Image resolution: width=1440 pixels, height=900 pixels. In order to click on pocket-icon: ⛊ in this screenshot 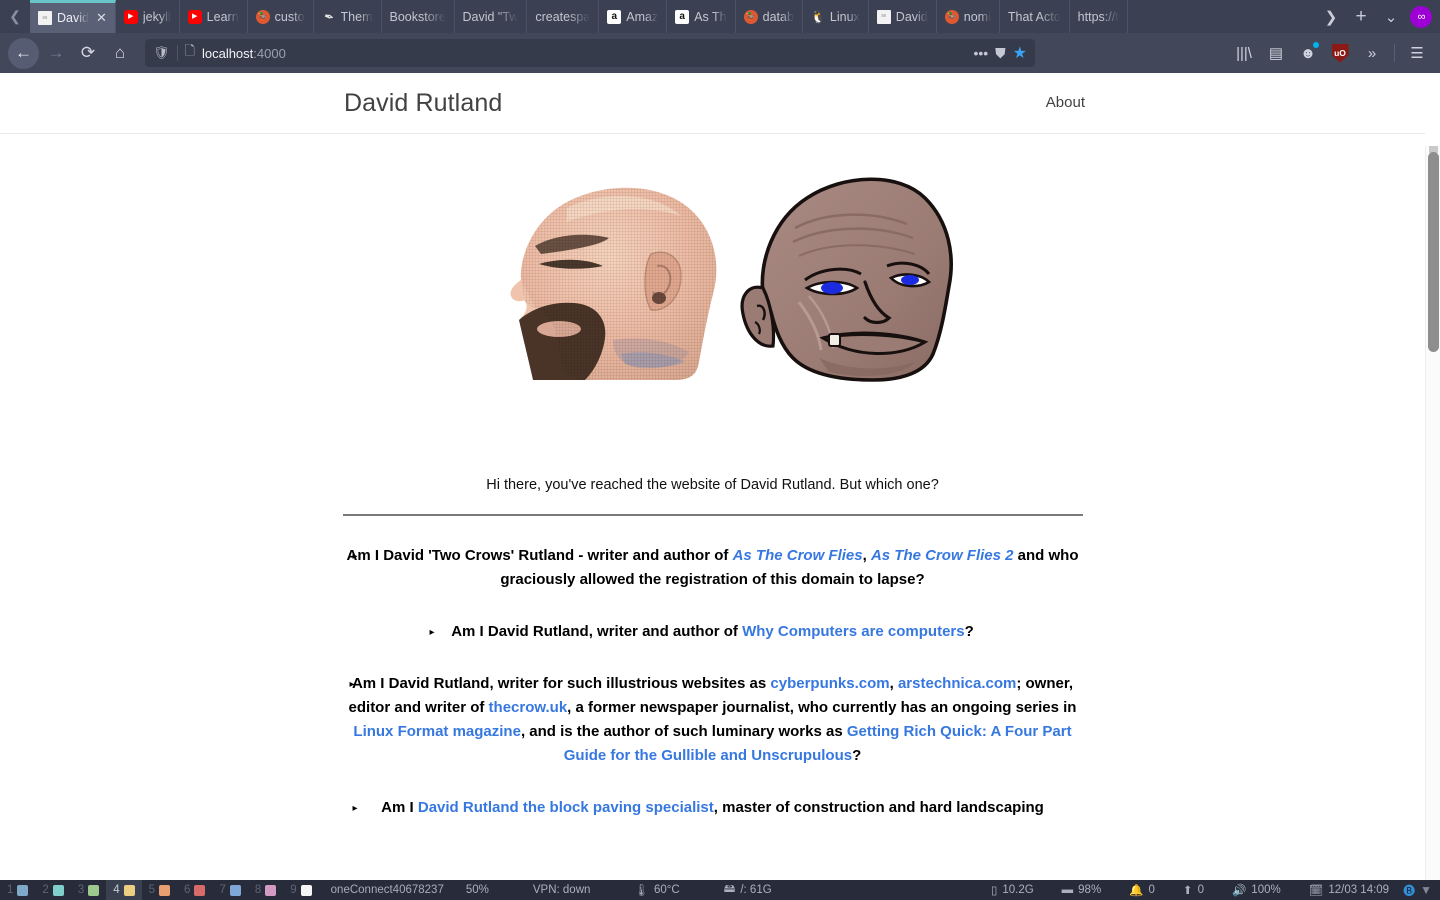, I will do `click(1000, 53)`.